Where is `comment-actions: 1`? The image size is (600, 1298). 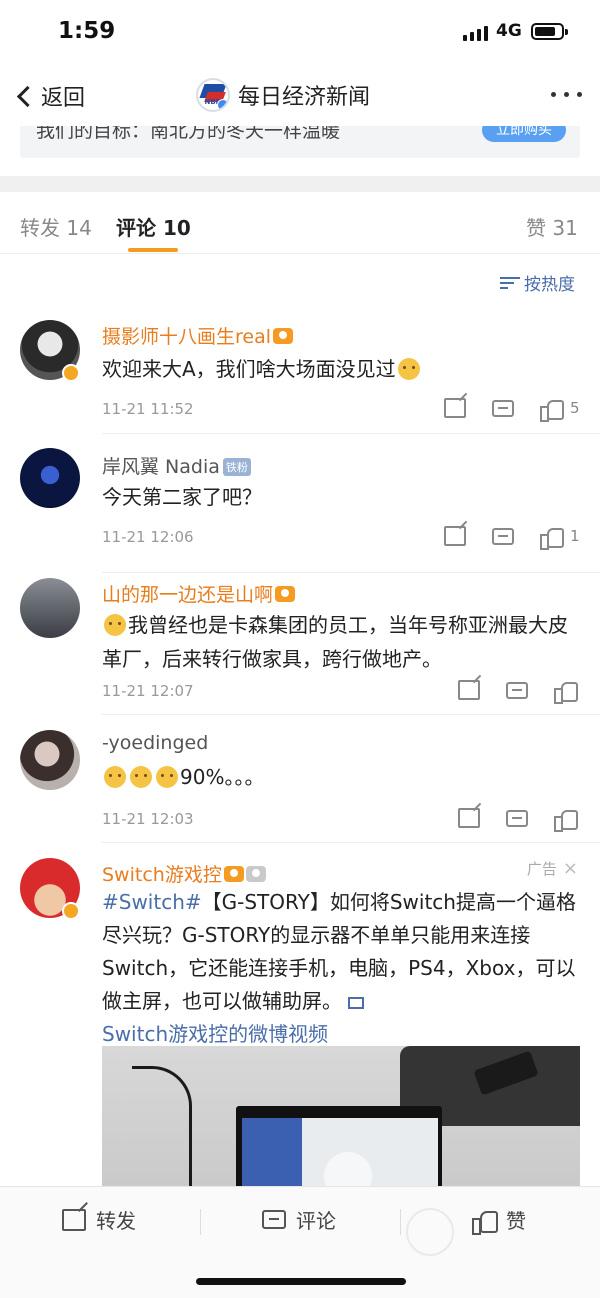 comment-actions: 1 is located at coordinates (499, 538).